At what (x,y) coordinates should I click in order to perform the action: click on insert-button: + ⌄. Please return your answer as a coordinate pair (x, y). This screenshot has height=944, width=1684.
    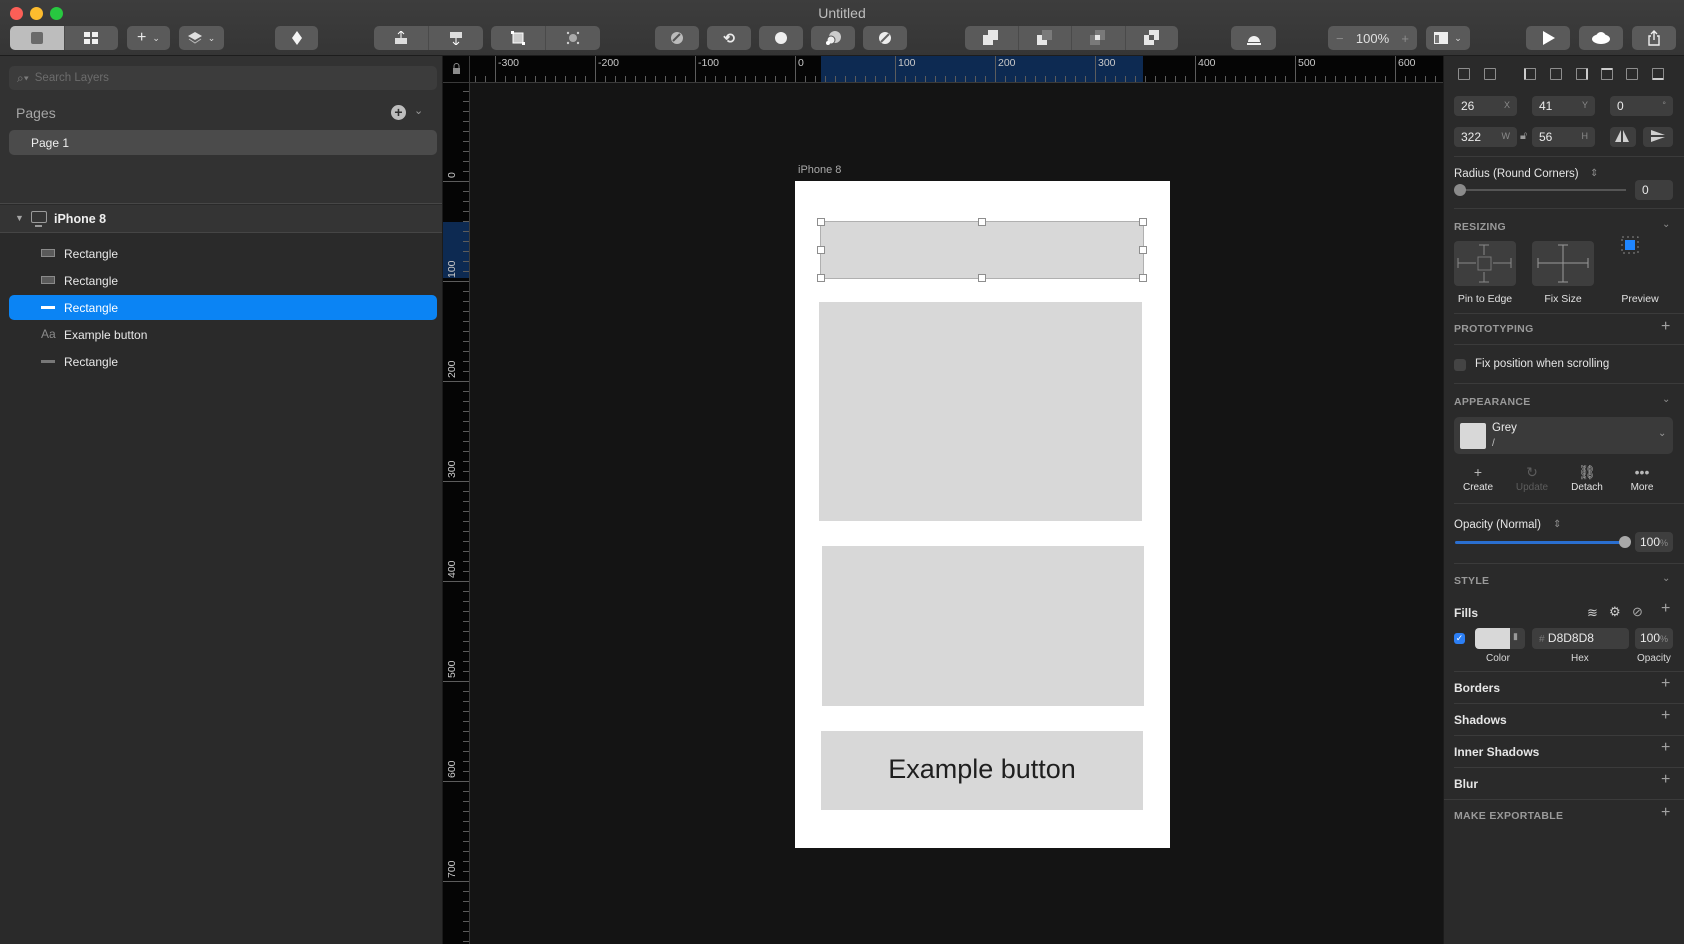
    Looking at the image, I should click on (148, 38).